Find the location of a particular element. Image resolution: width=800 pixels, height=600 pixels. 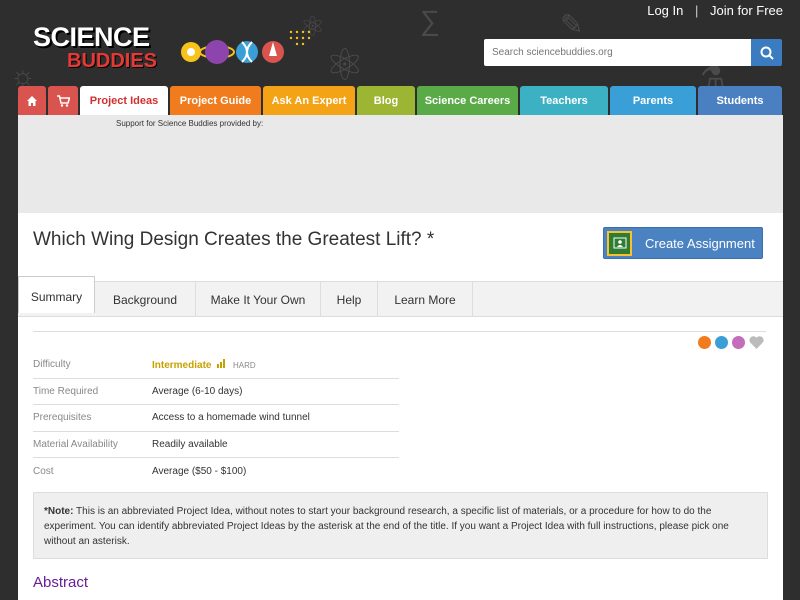

time-required-value: Average (6-10 days) is located at coordinates (197, 391).